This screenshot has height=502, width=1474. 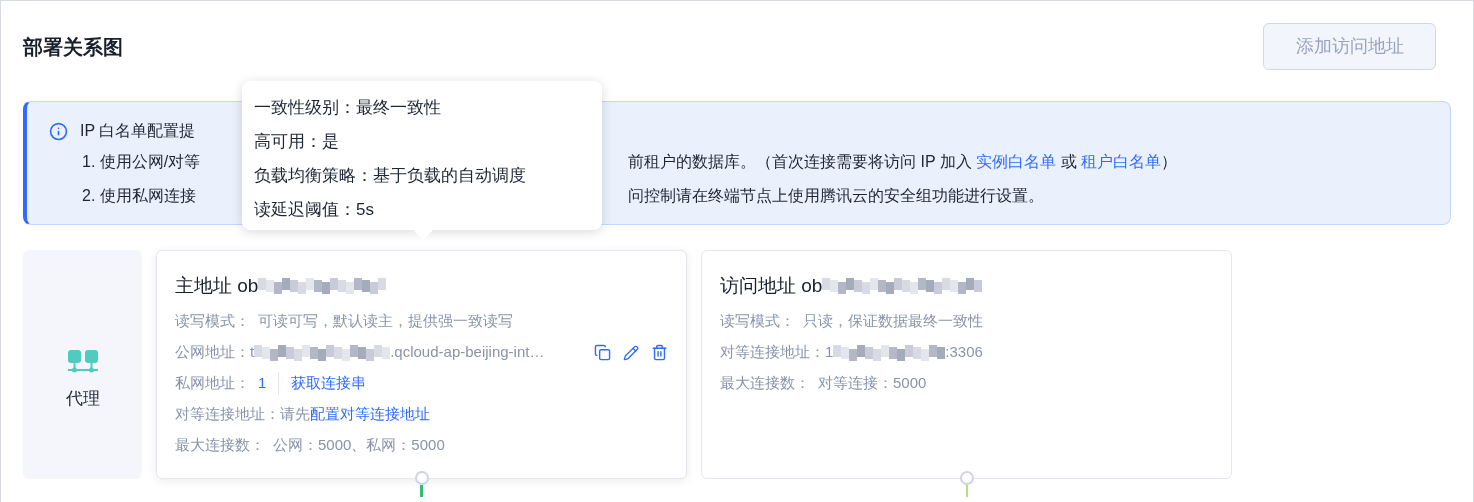 I want to click on tooltip-line: 读延迟阈值：5s, so click(x=314, y=210).